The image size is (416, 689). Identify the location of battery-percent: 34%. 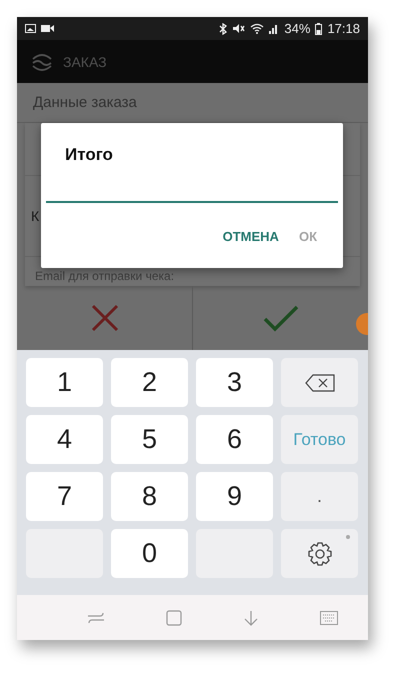
(297, 28).